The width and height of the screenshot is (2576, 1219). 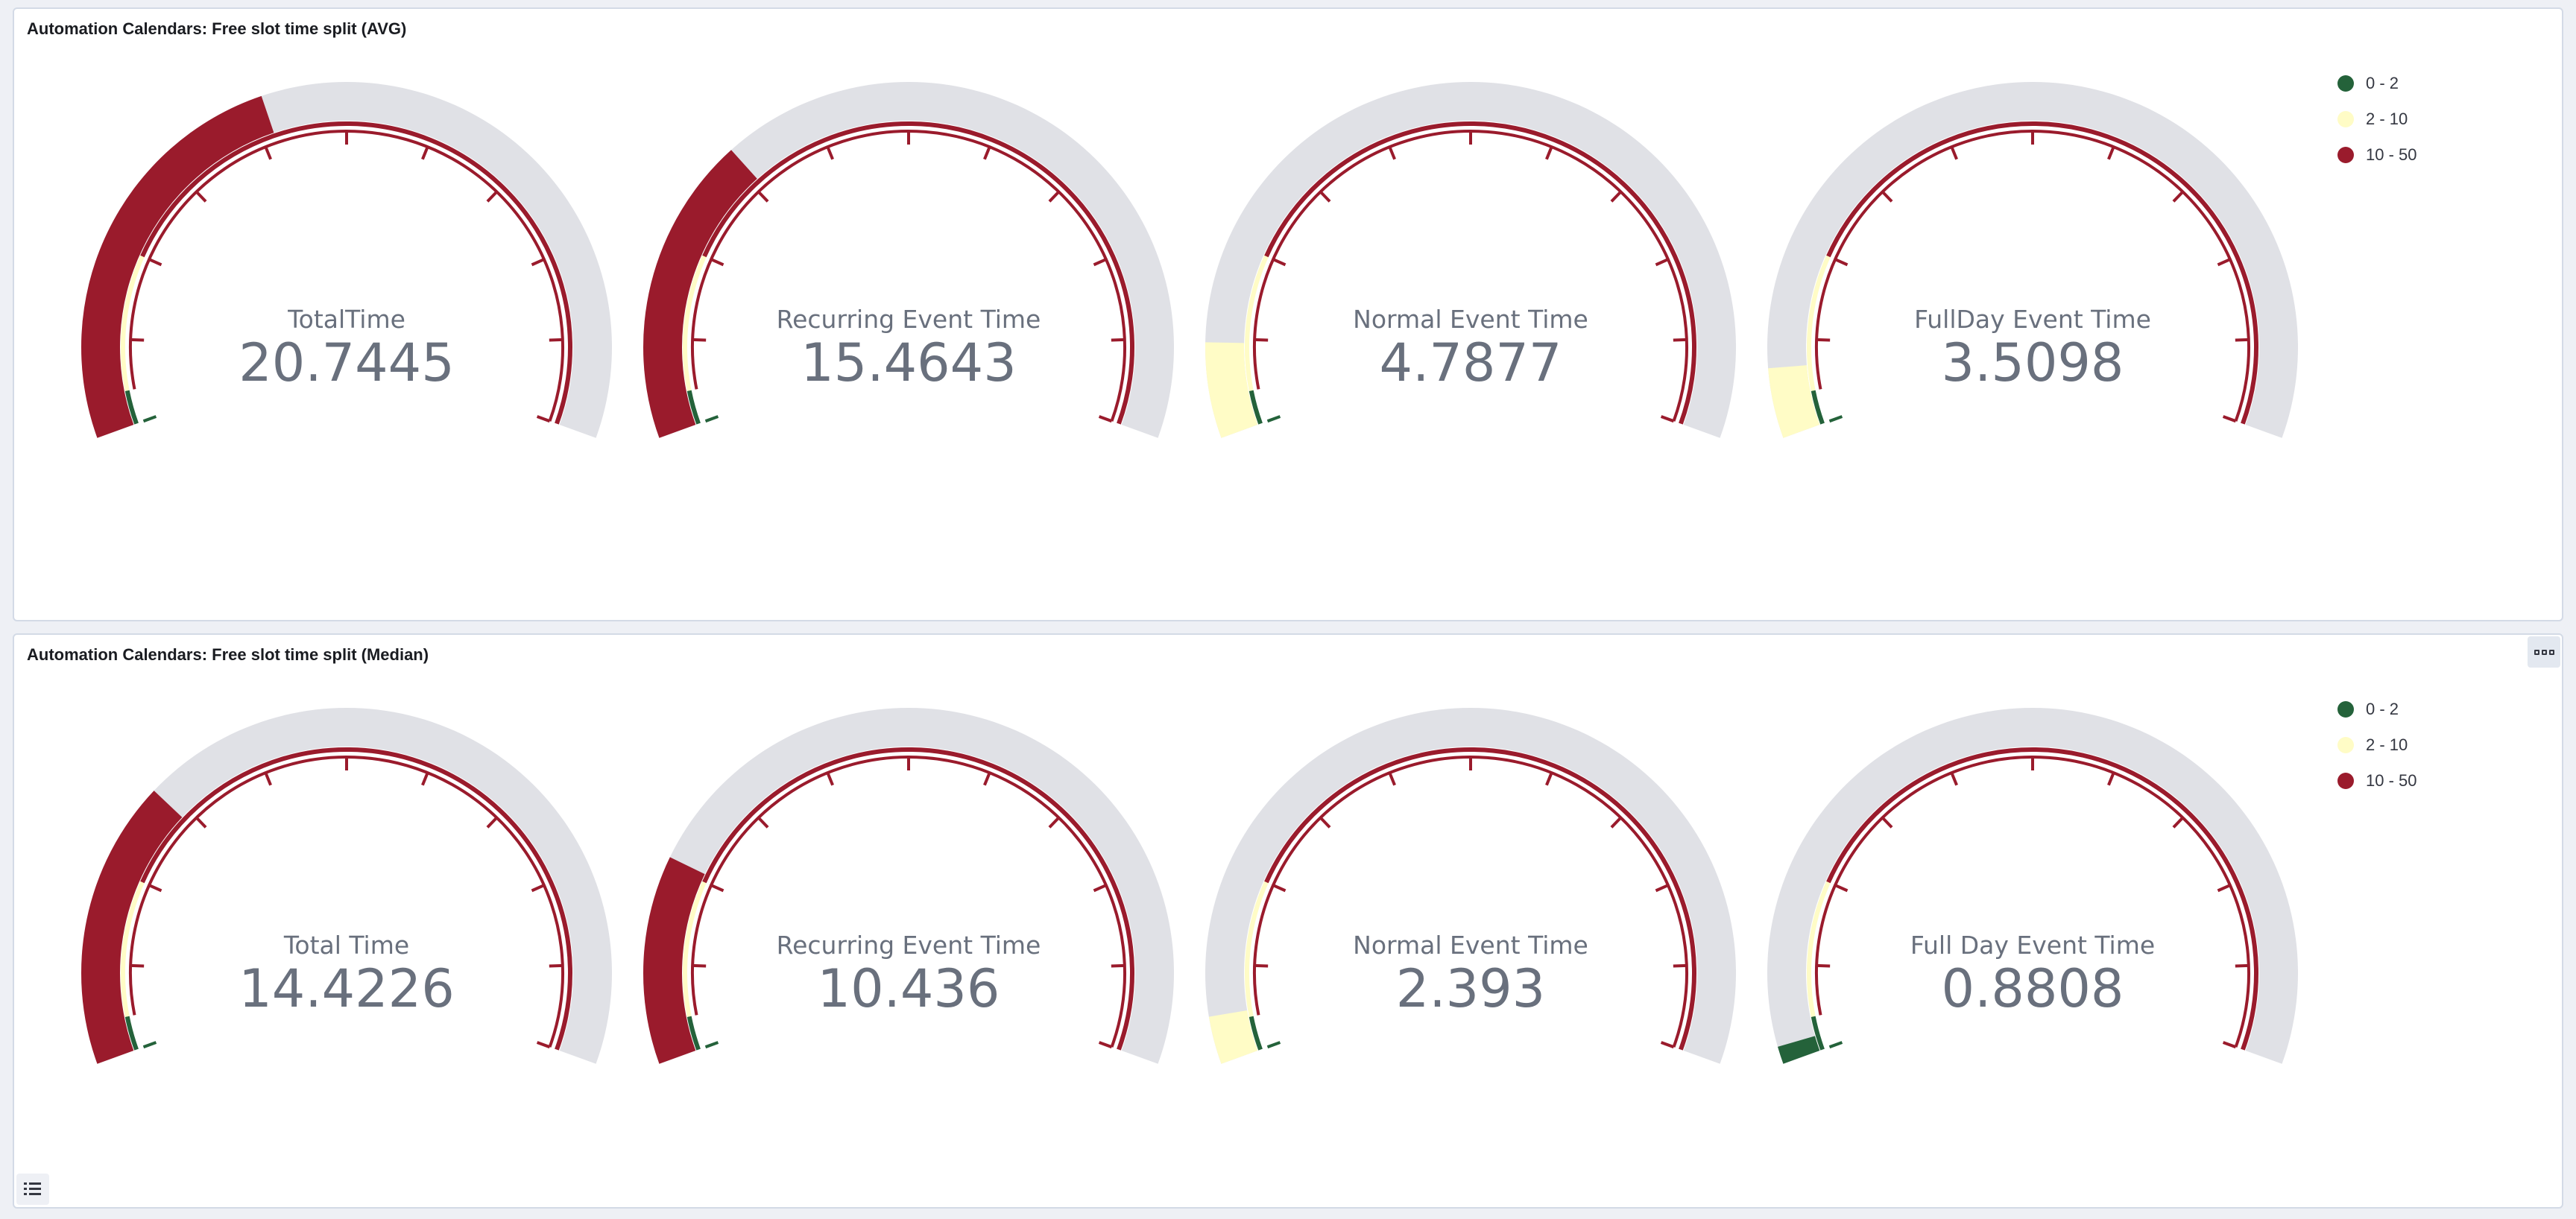 I want to click on legend-label: 10 - 50, so click(x=2391, y=780).